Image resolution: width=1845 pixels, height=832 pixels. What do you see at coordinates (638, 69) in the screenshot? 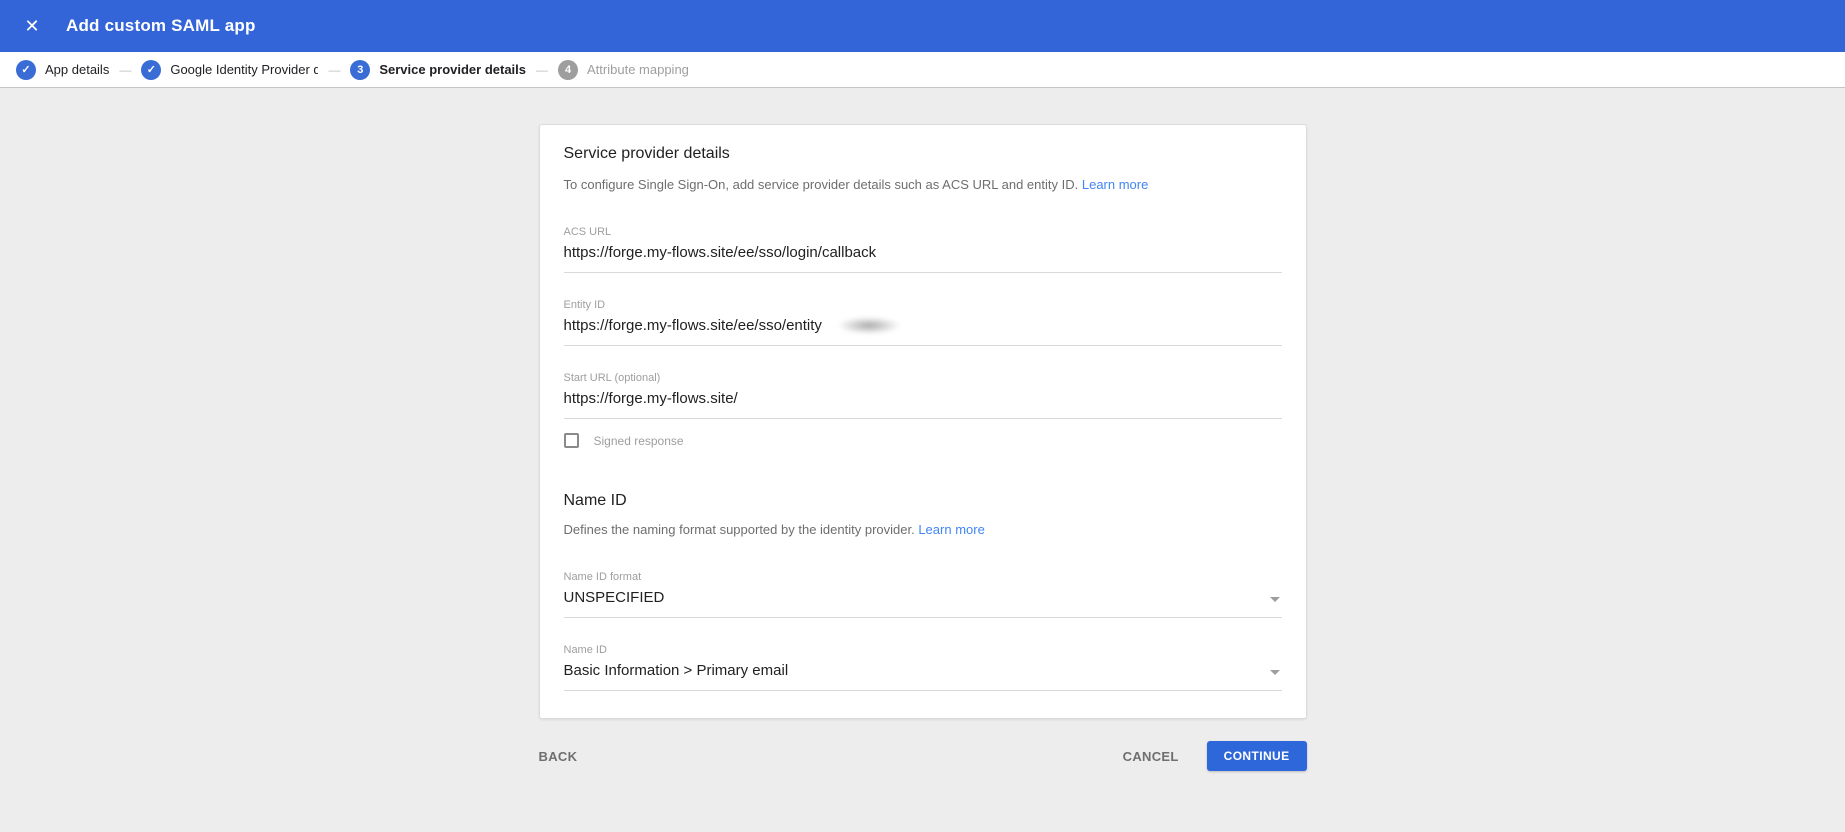
I see `step-label: Attribute mapping` at bounding box center [638, 69].